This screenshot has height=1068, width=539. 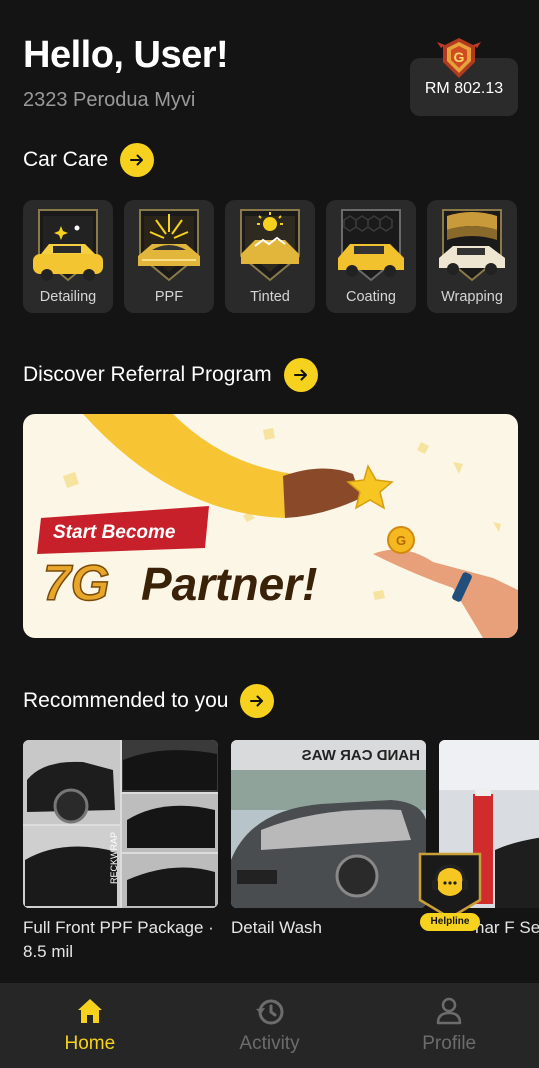 What do you see at coordinates (464, 88) in the screenshot?
I see `wallet-amount: RM 802.13` at bounding box center [464, 88].